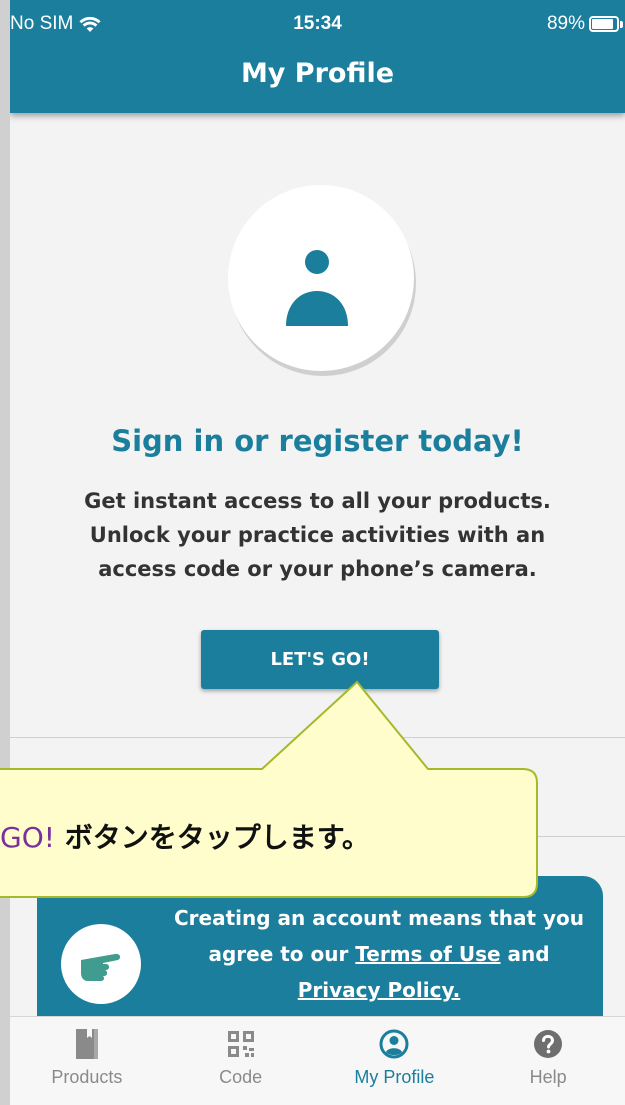 The width and height of the screenshot is (625, 1105). I want to click on clock: 15:34, so click(317, 23).